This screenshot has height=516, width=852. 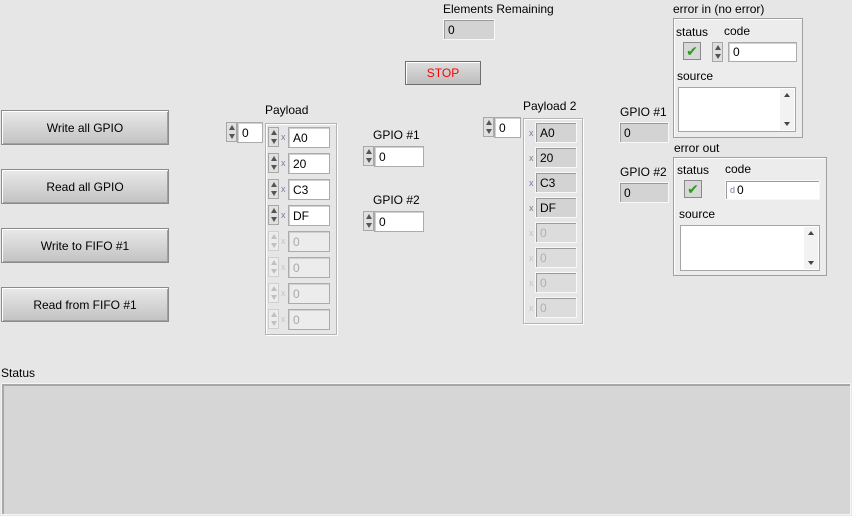 What do you see at coordinates (498, 9) in the screenshot?
I see `elements-remaining-label: Elements Remaining` at bounding box center [498, 9].